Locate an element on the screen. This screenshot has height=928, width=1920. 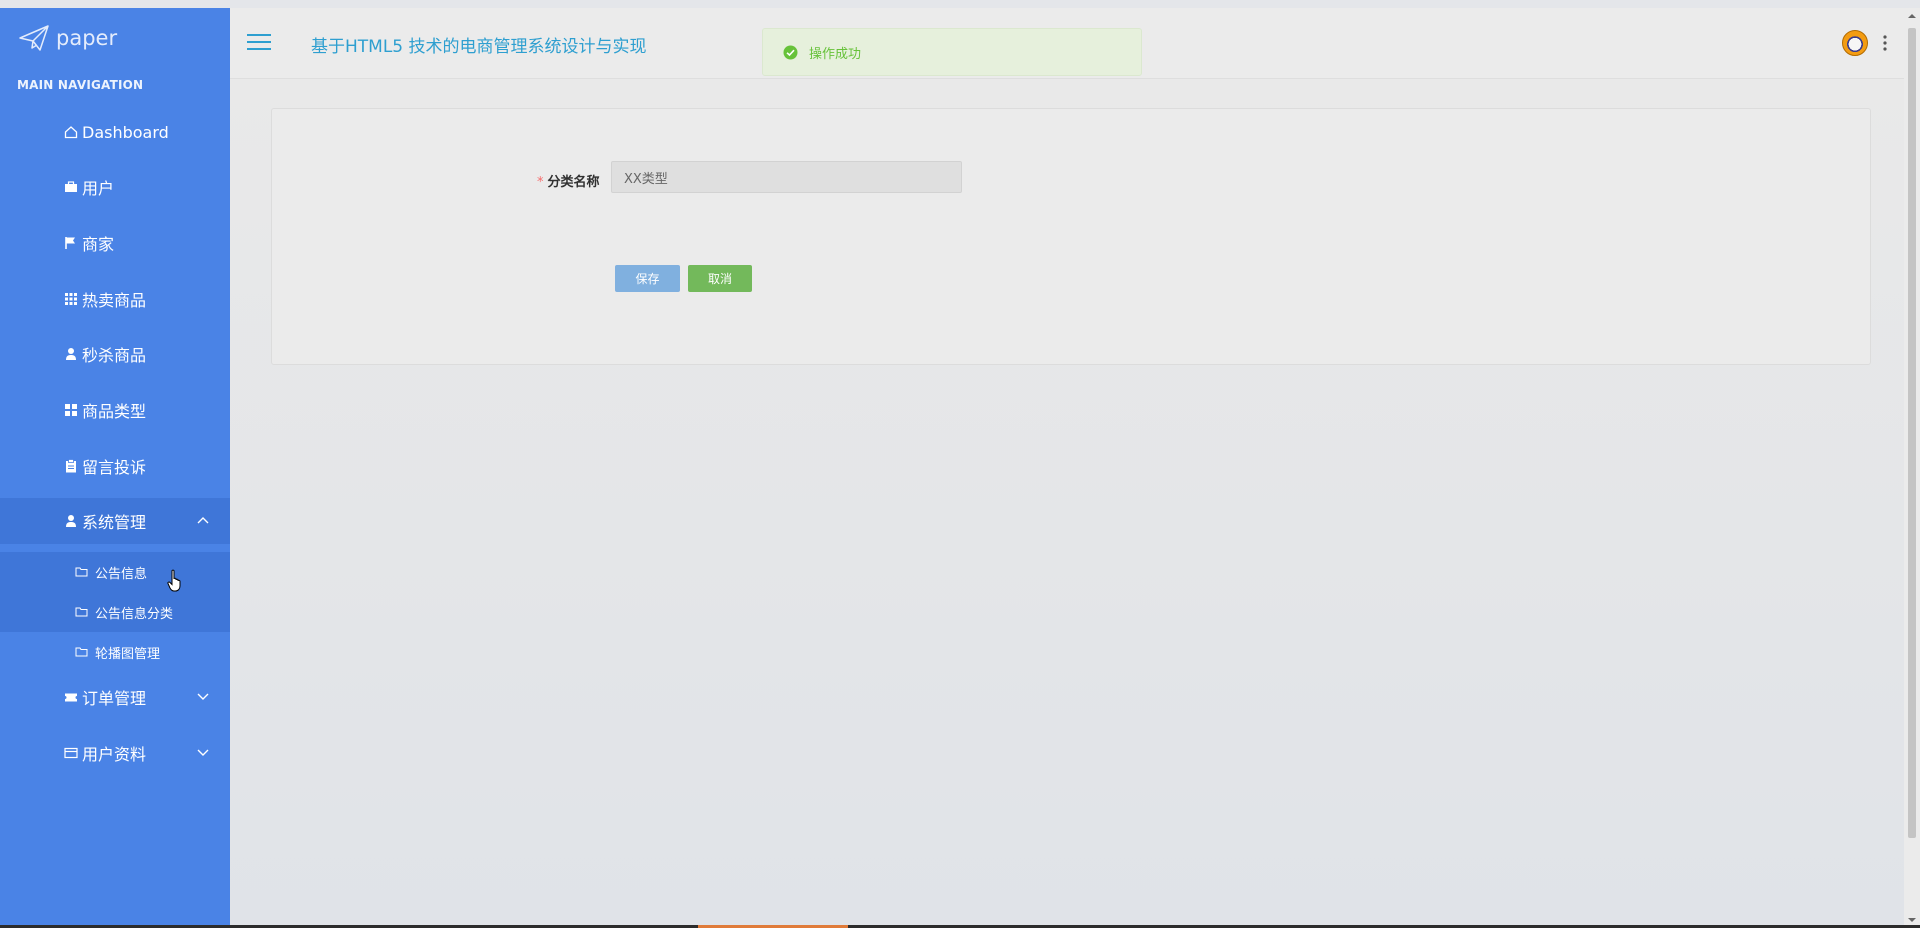
brand-logo: paper is located at coordinates (67, 38).